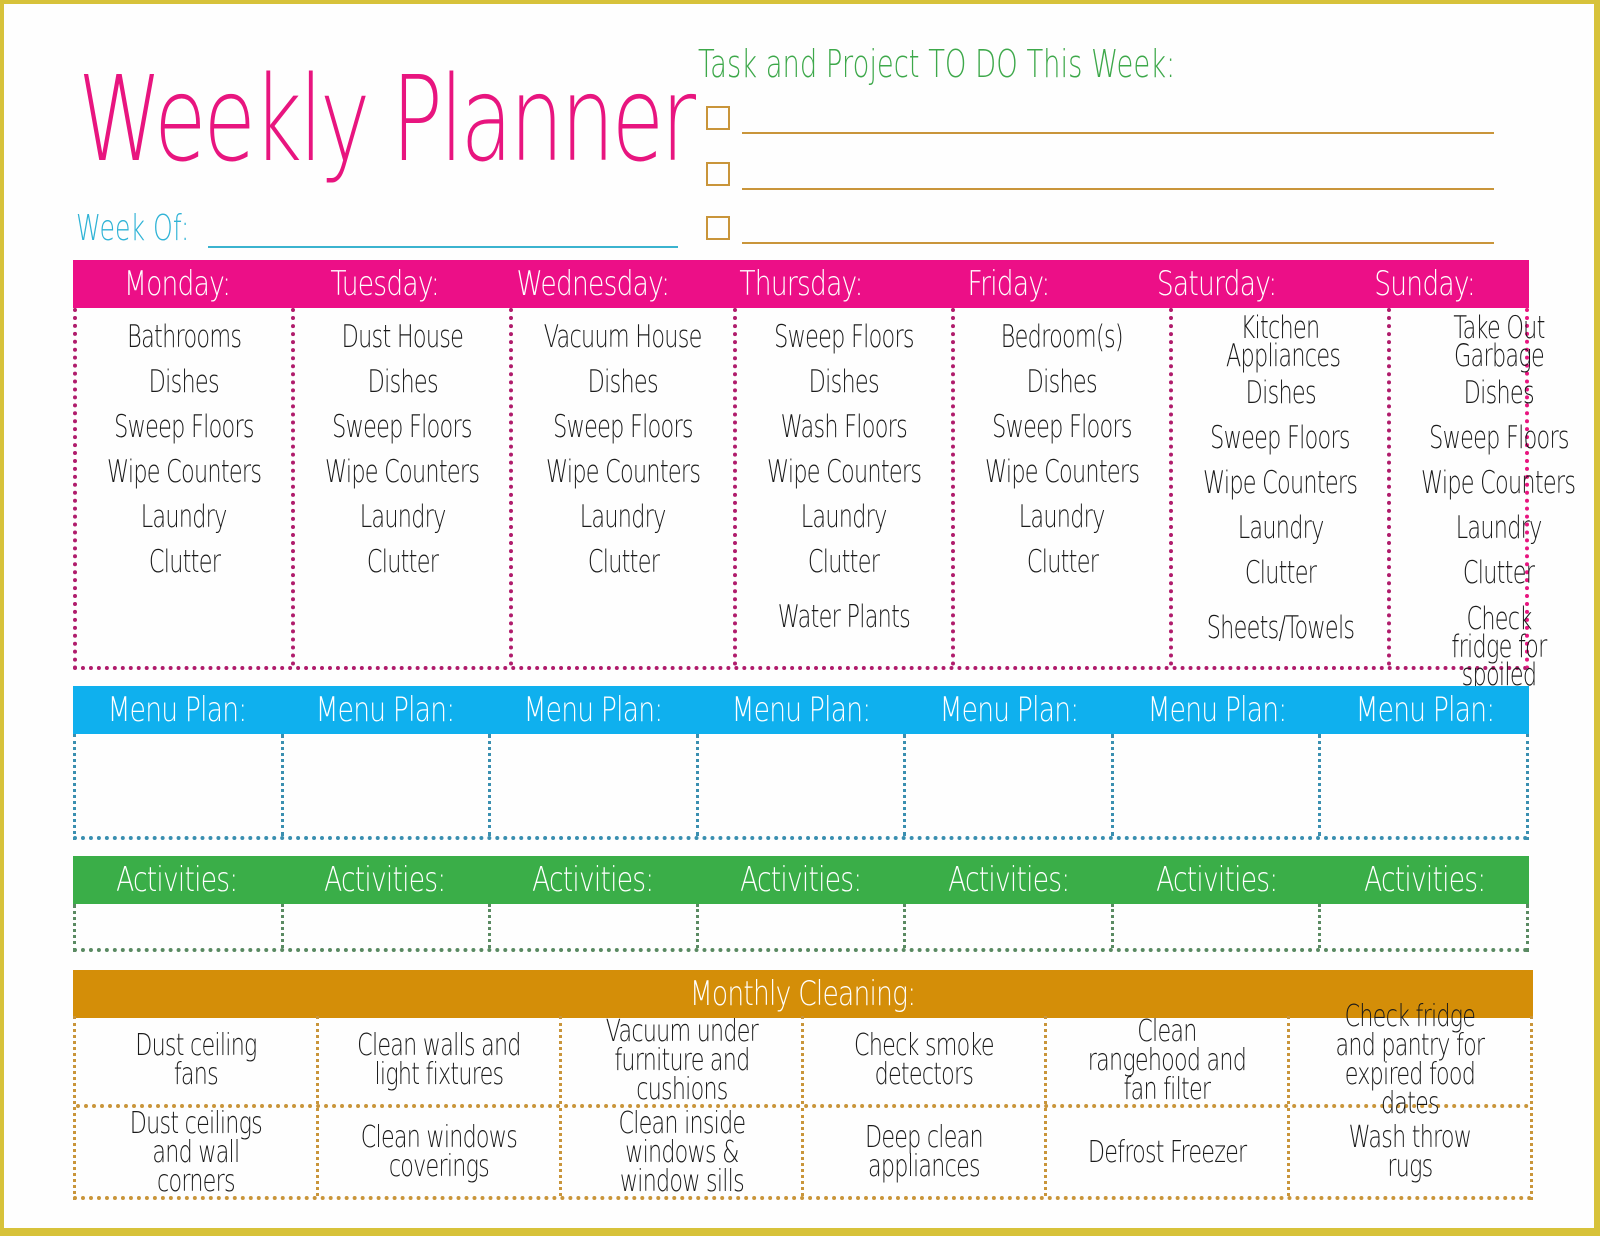  I want to click on chore-item: Water Plants, so click(844, 616).